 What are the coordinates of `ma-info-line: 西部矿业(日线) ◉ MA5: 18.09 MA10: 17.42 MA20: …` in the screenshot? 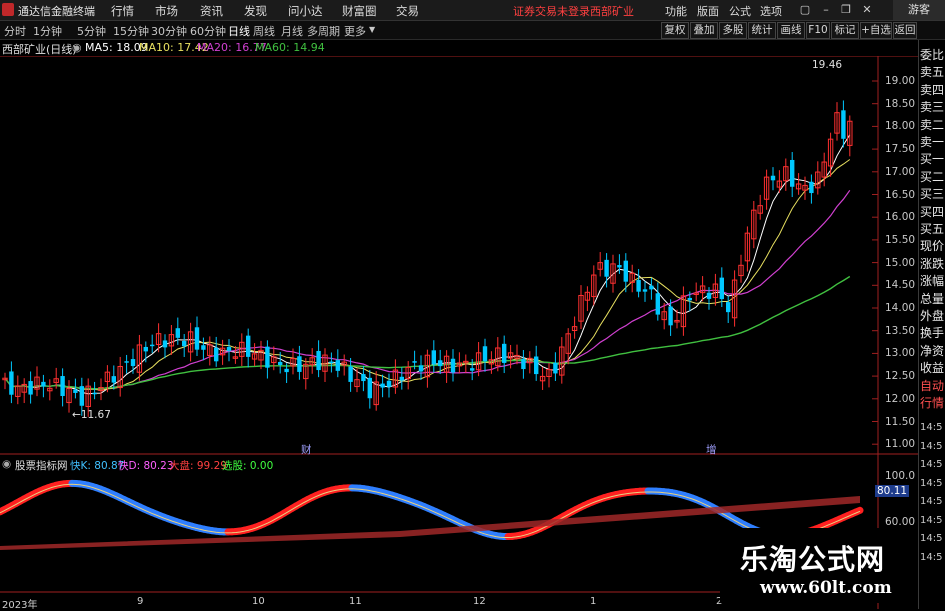 It's located at (440, 48).